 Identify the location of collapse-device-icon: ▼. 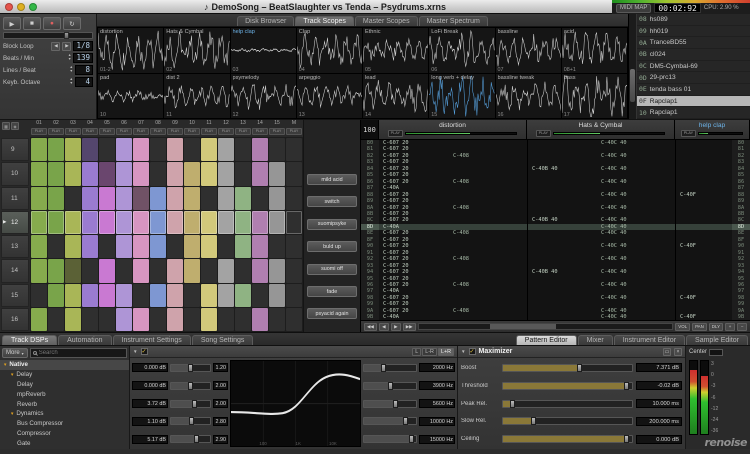
(463, 351).